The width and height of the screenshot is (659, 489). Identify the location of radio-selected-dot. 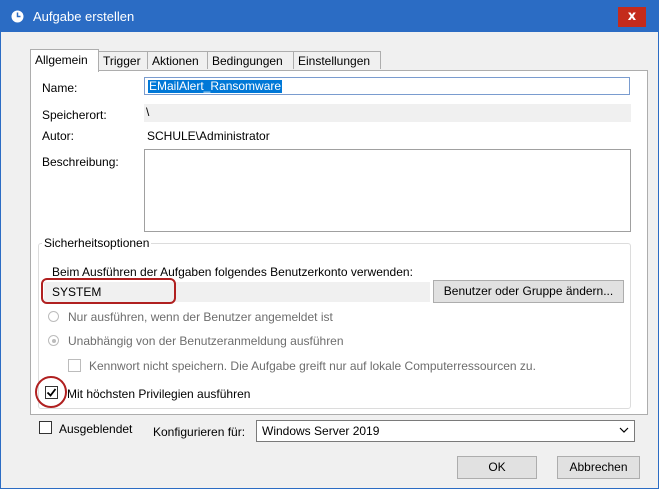
(54, 341).